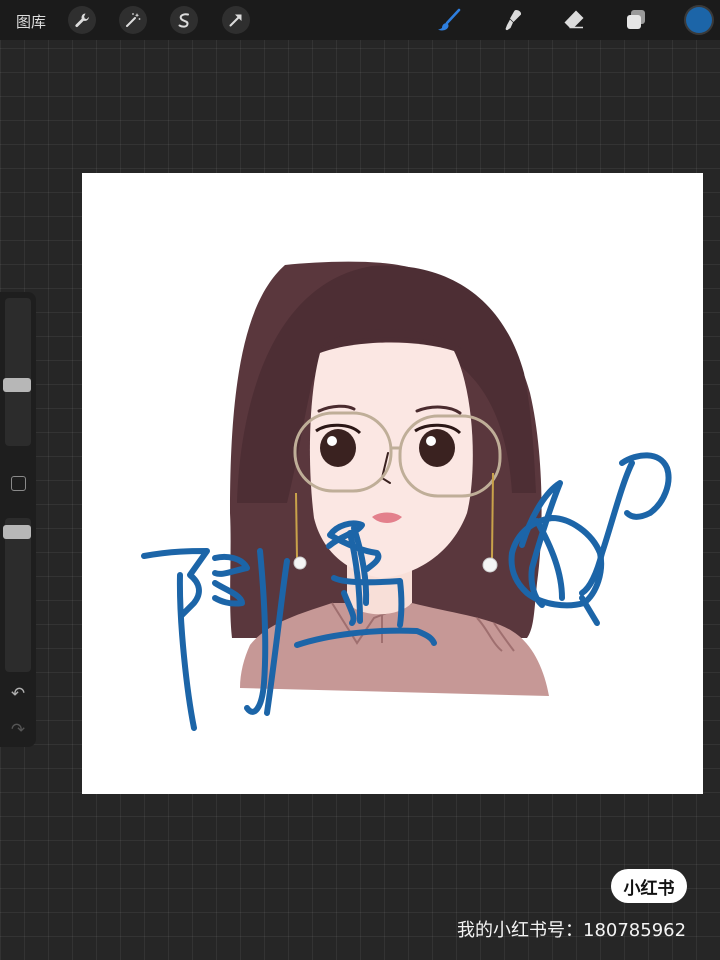  Describe the element at coordinates (18, 730) in the screenshot. I see `redo-icon: ↷` at that location.